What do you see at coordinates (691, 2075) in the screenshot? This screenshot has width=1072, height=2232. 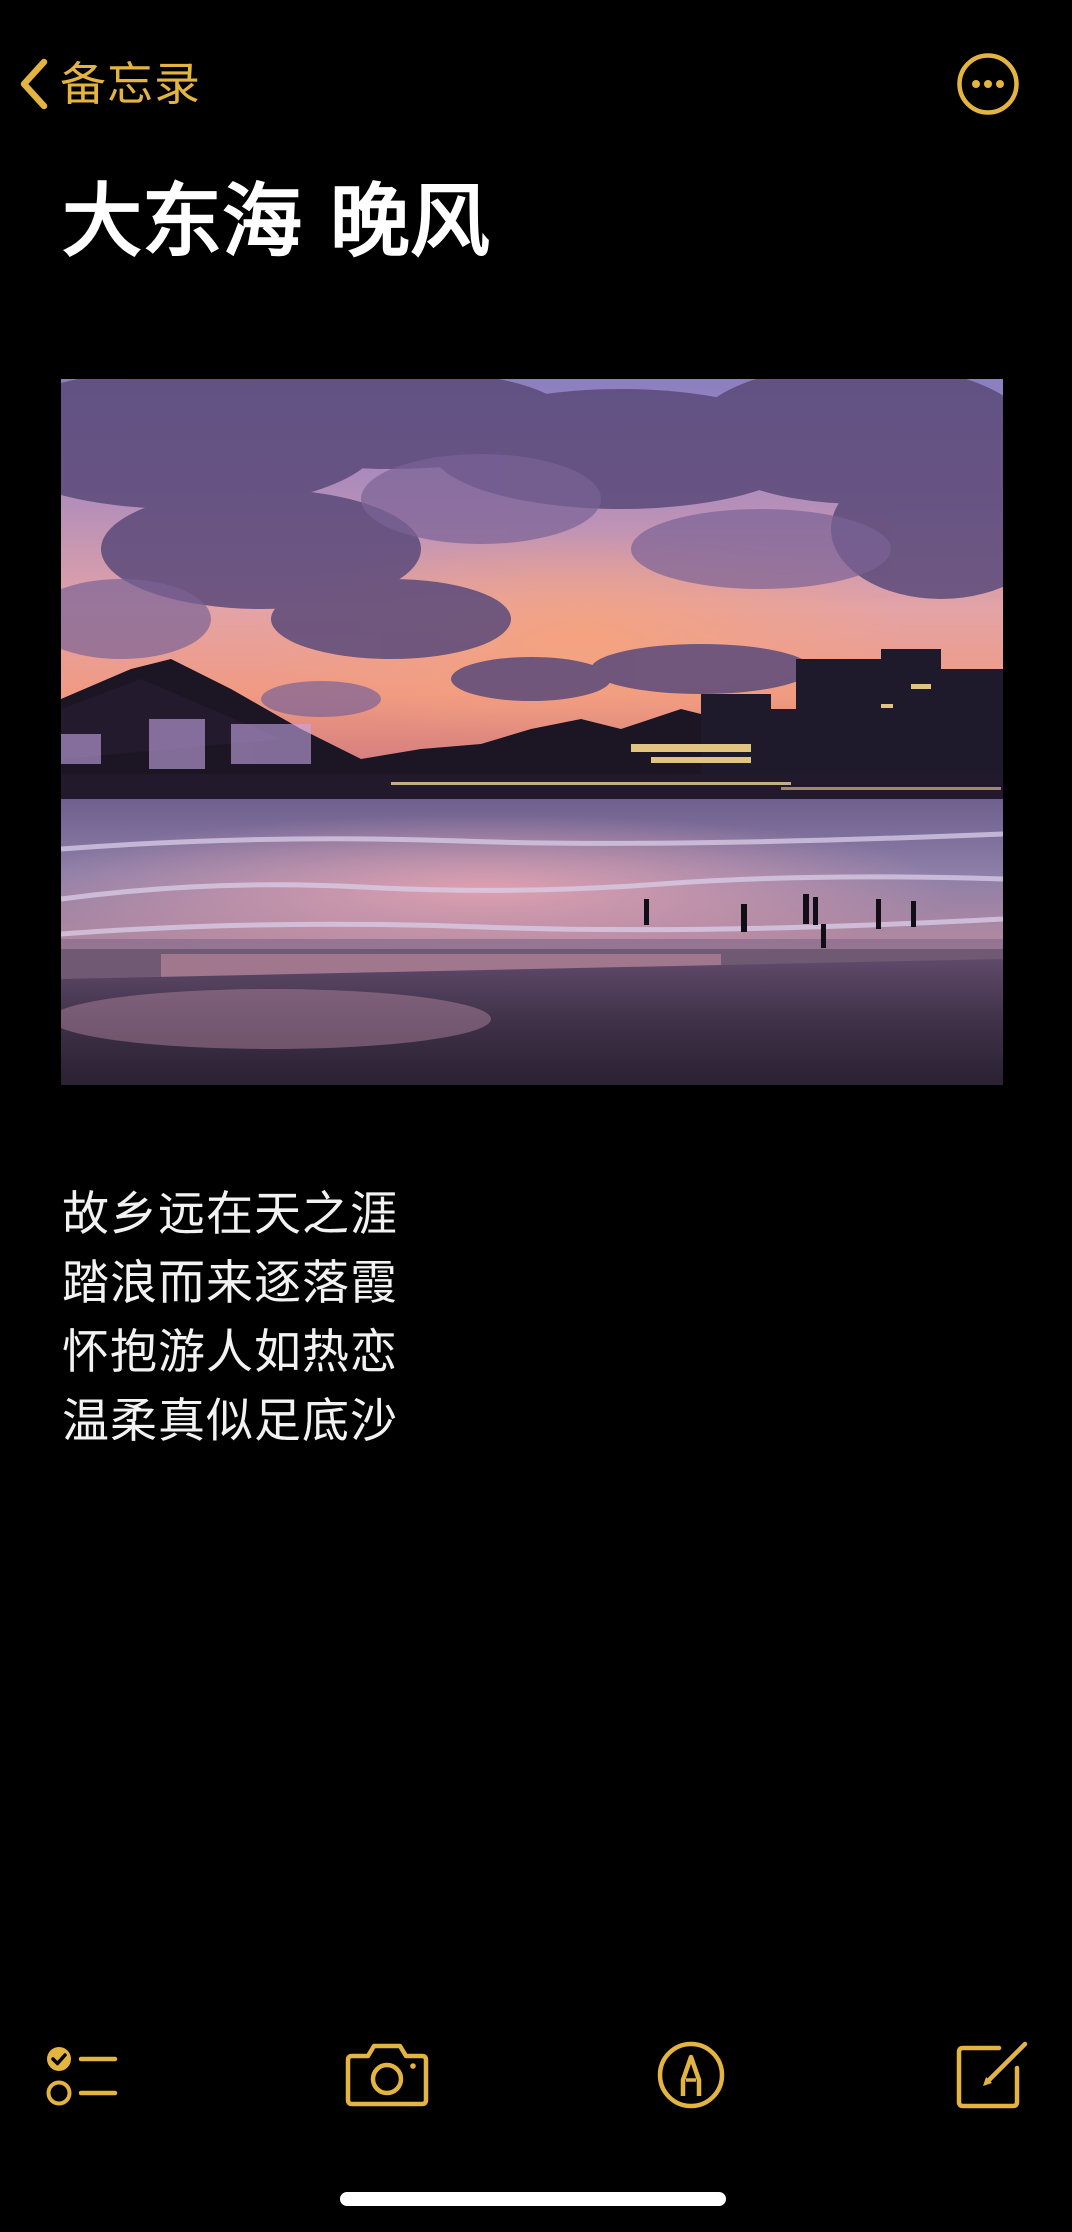 I see `pen-markup-icon` at bounding box center [691, 2075].